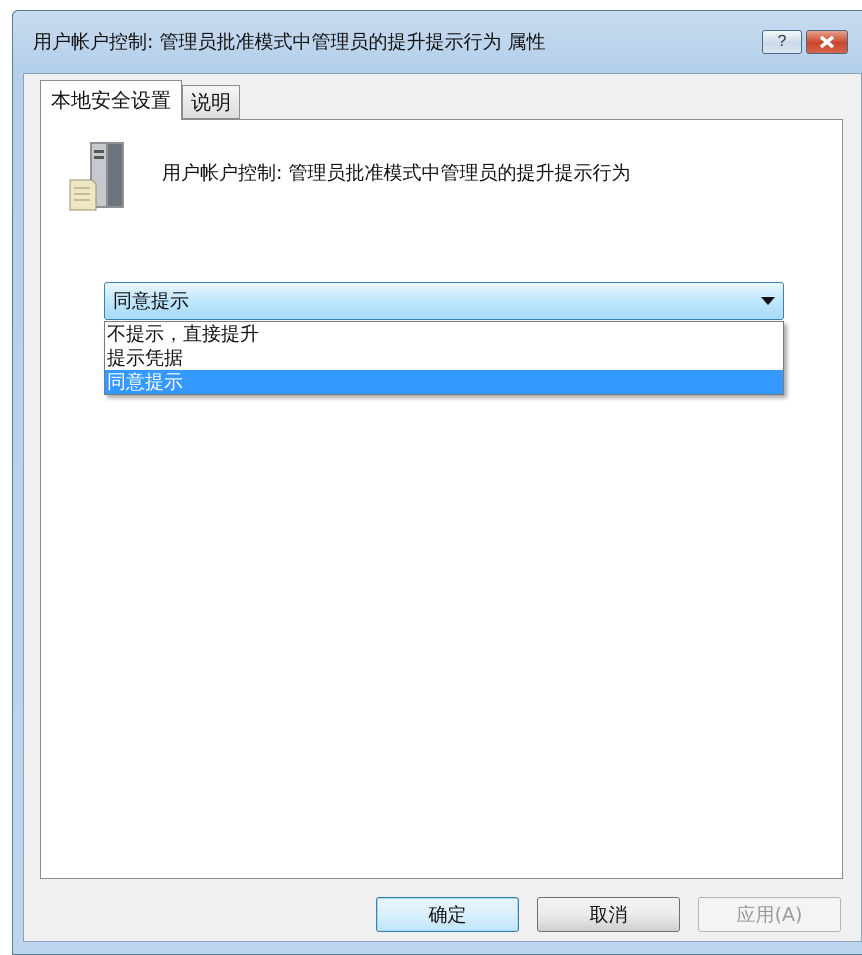 Image resolution: width=862 pixels, height=955 pixels. What do you see at coordinates (447, 914) in the screenshot?
I see `dialog-button: 确定` at bounding box center [447, 914].